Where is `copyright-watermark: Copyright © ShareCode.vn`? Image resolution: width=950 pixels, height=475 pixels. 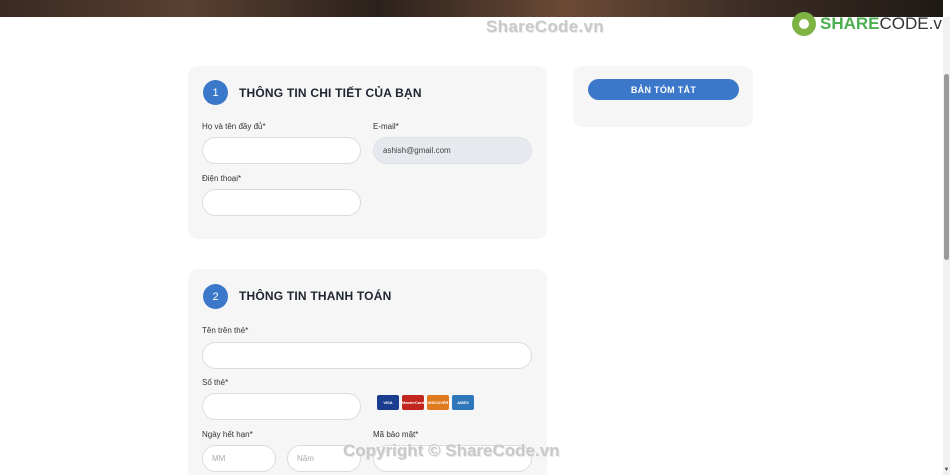
copyright-watermark: Copyright © ShareCode.vn is located at coordinates (451, 450).